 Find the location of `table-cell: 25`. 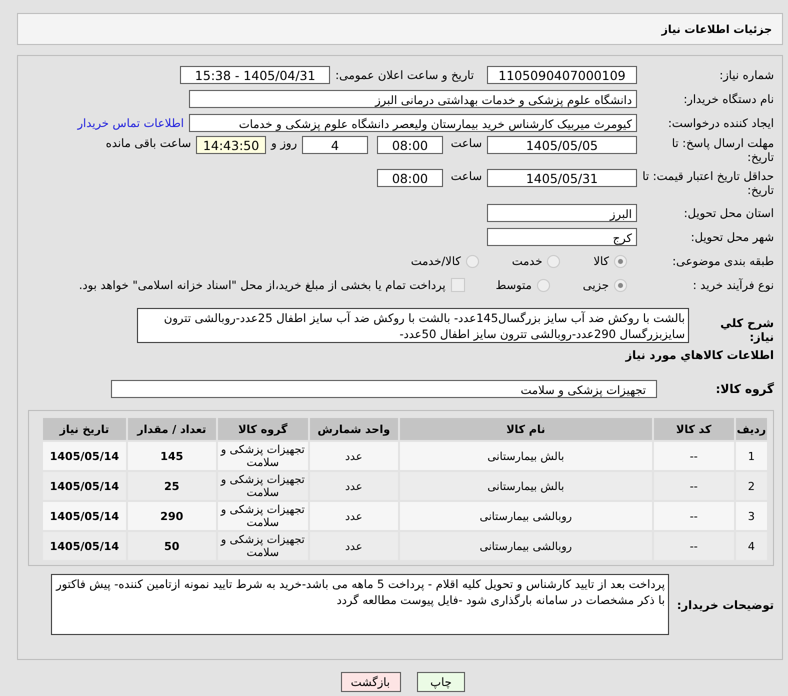

table-cell: 25 is located at coordinates (172, 486).